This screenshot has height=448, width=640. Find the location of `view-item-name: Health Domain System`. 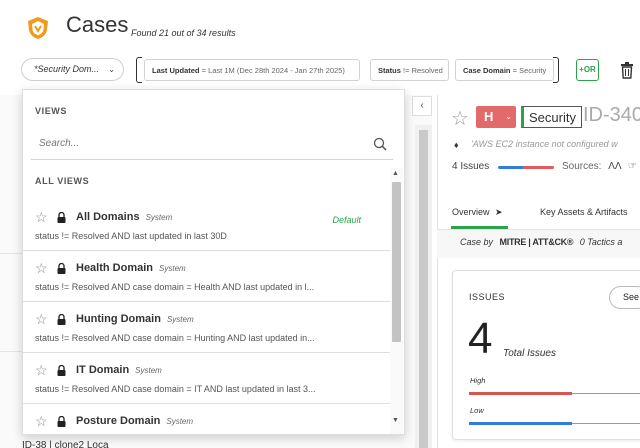

view-item-name: Health Domain System is located at coordinates (131, 268).